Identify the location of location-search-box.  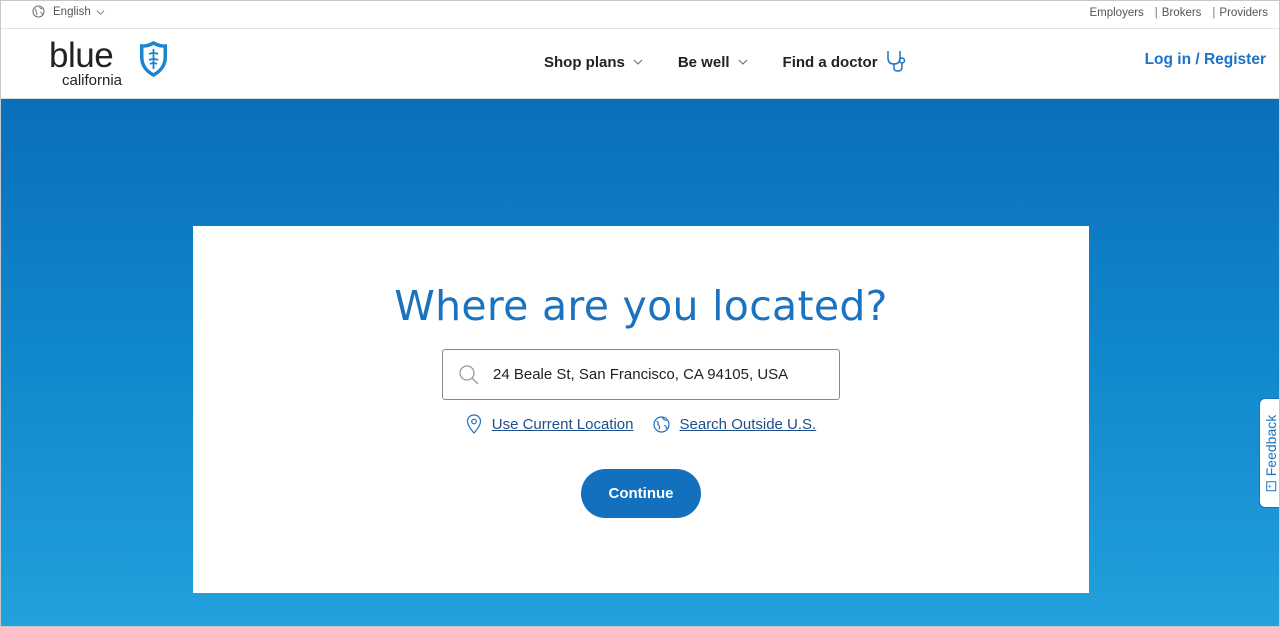
(641, 374).